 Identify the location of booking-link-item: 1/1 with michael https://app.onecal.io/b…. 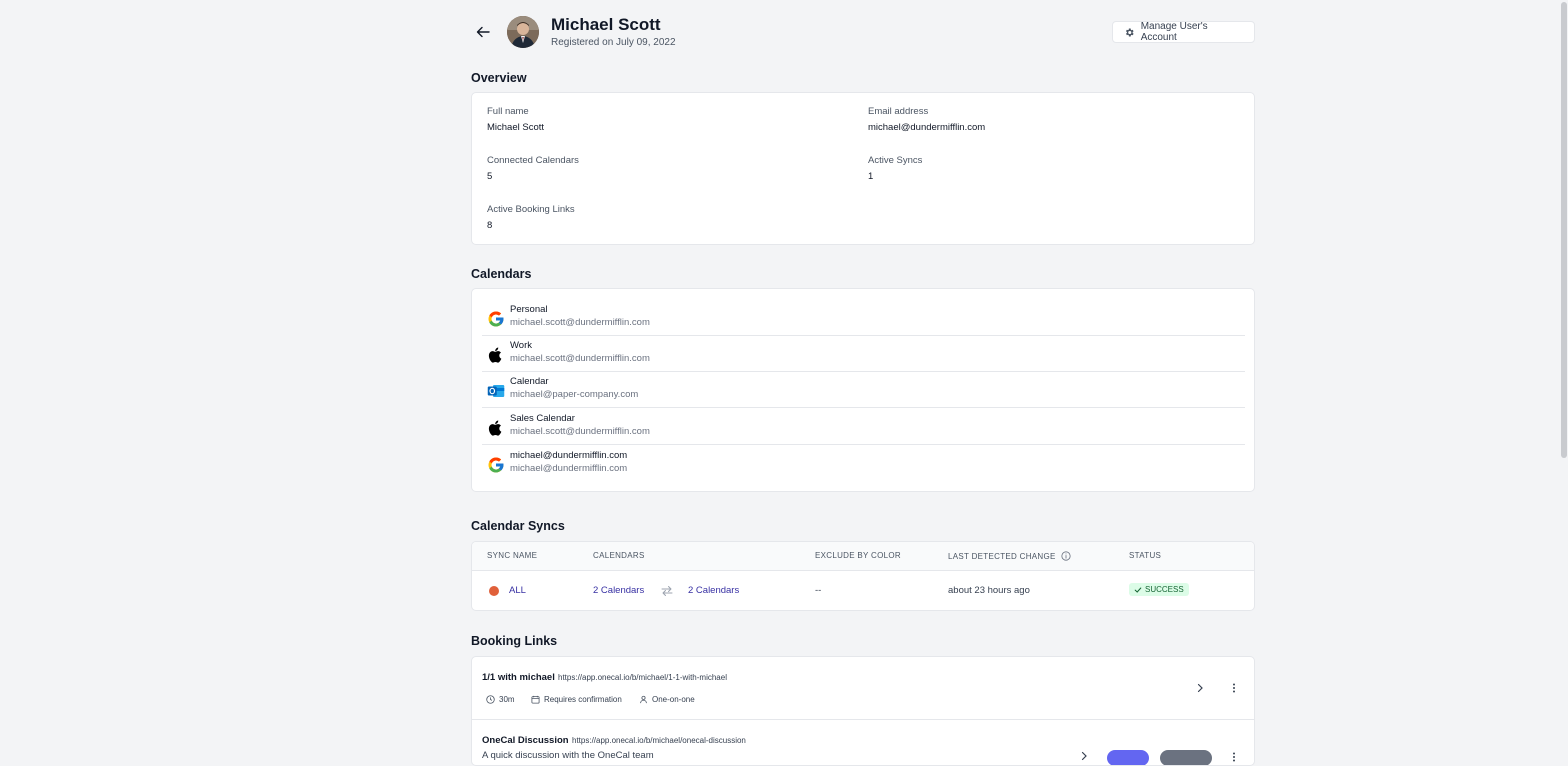
(863, 688).